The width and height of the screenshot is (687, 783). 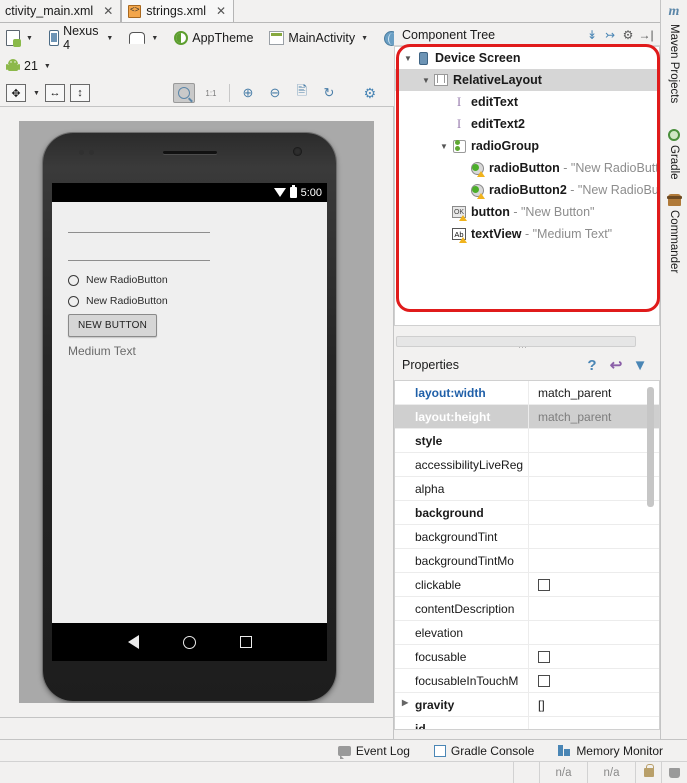 I want to click on property-row-elevation: elevation, so click(x=527, y=633).